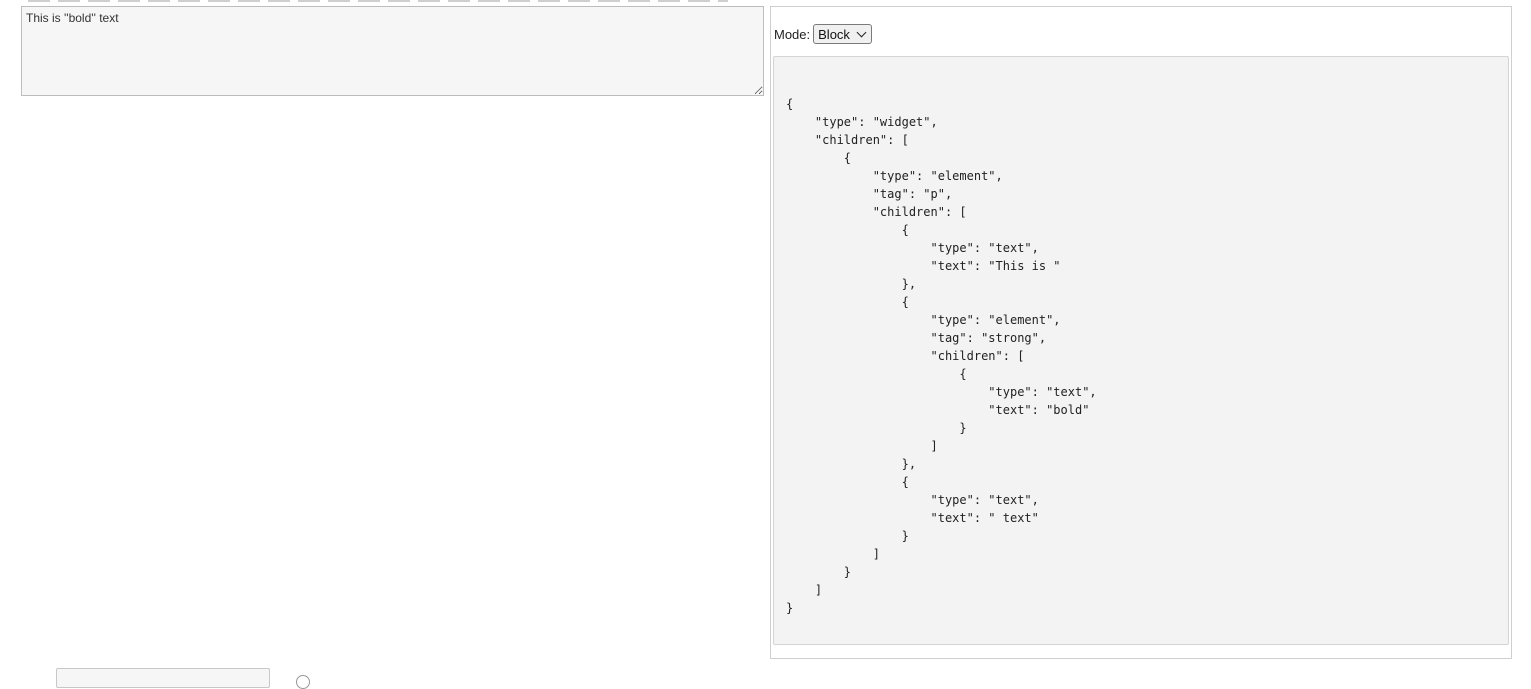 The width and height of the screenshot is (1531, 689). Describe the element at coordinates (163, 678) in the screenshot. I see `clipped-input` at that location.